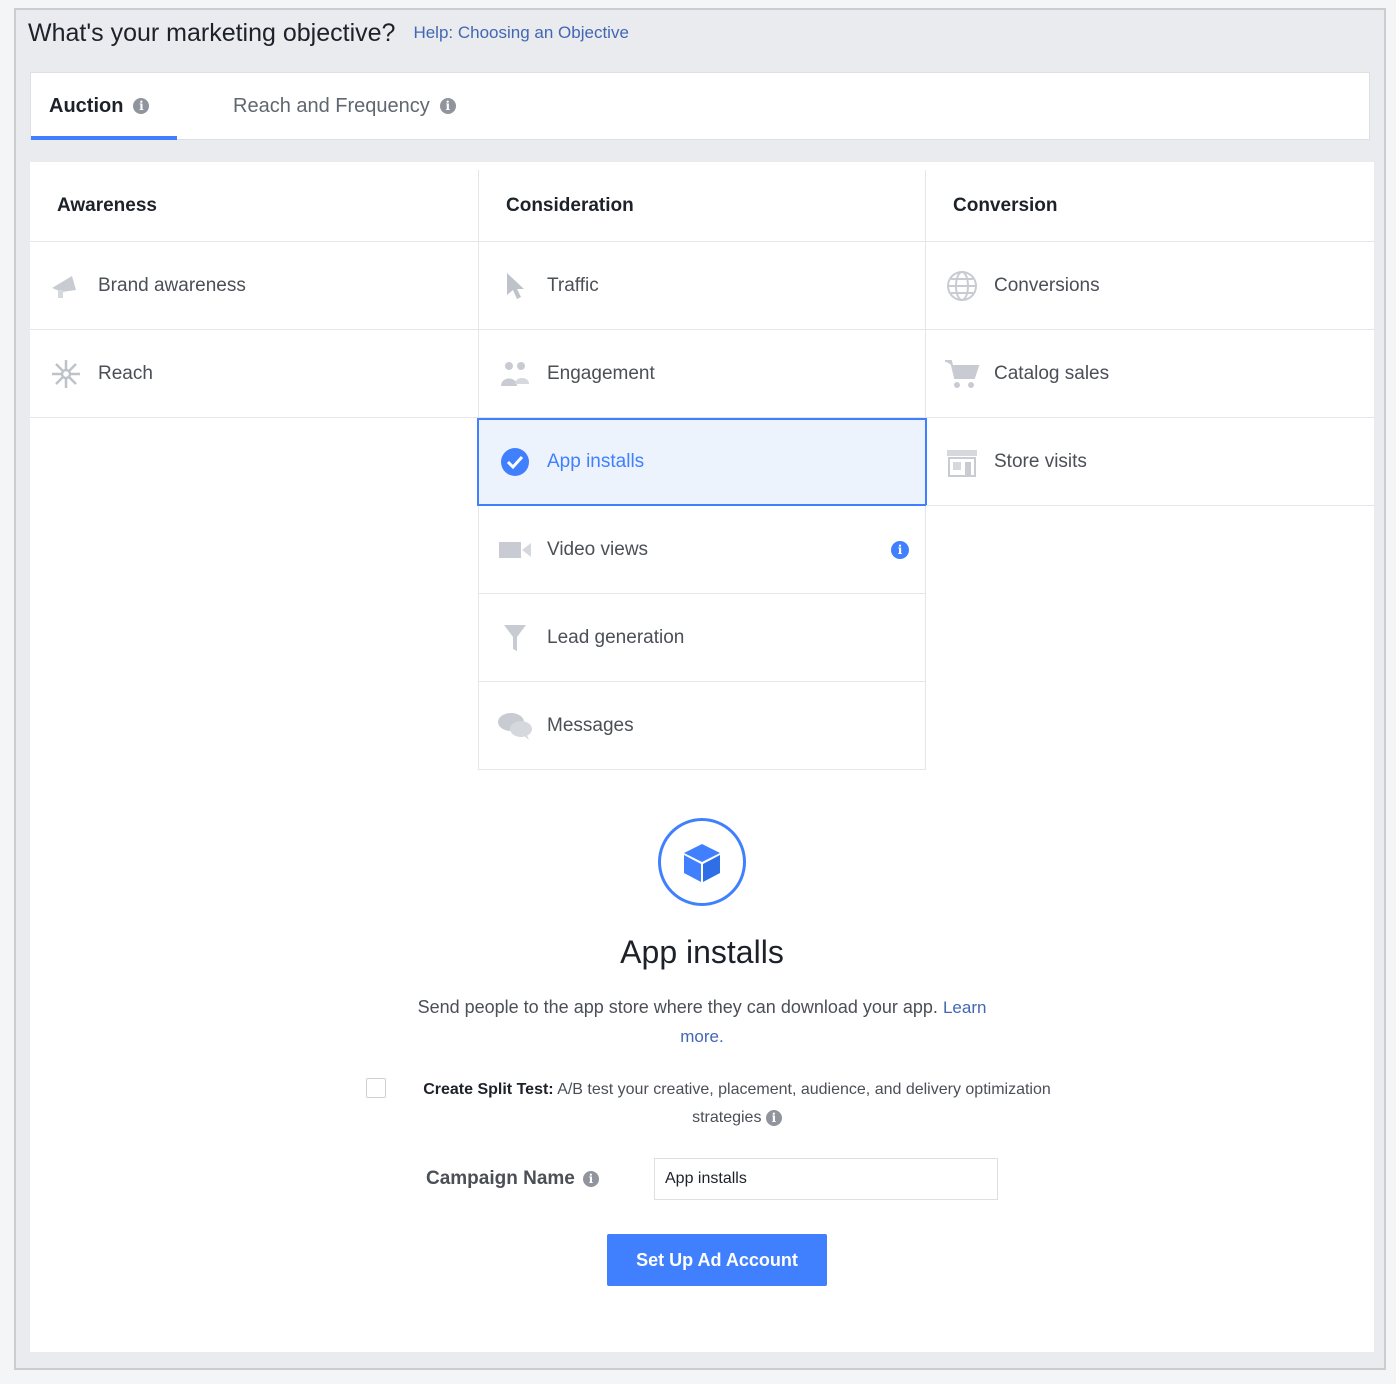 This screenshot has height=1384, width=1396. Describe the element at coordinates (86, 105) in the screenshot. I see `tab-auction-label: Auction` at that location.